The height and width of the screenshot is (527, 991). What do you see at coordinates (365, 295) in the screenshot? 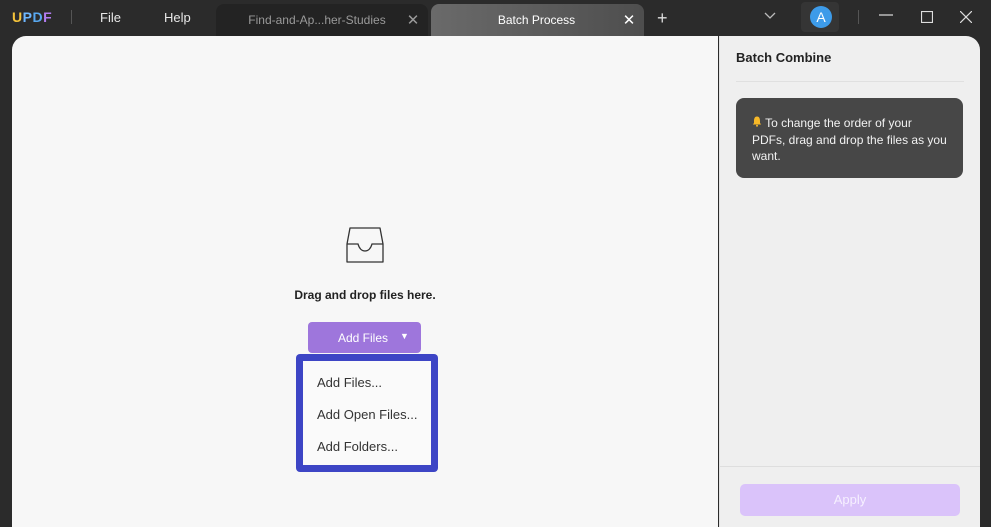
I see `drop-instruction: Drag and drop files here.` at bounding box center [365, 295].